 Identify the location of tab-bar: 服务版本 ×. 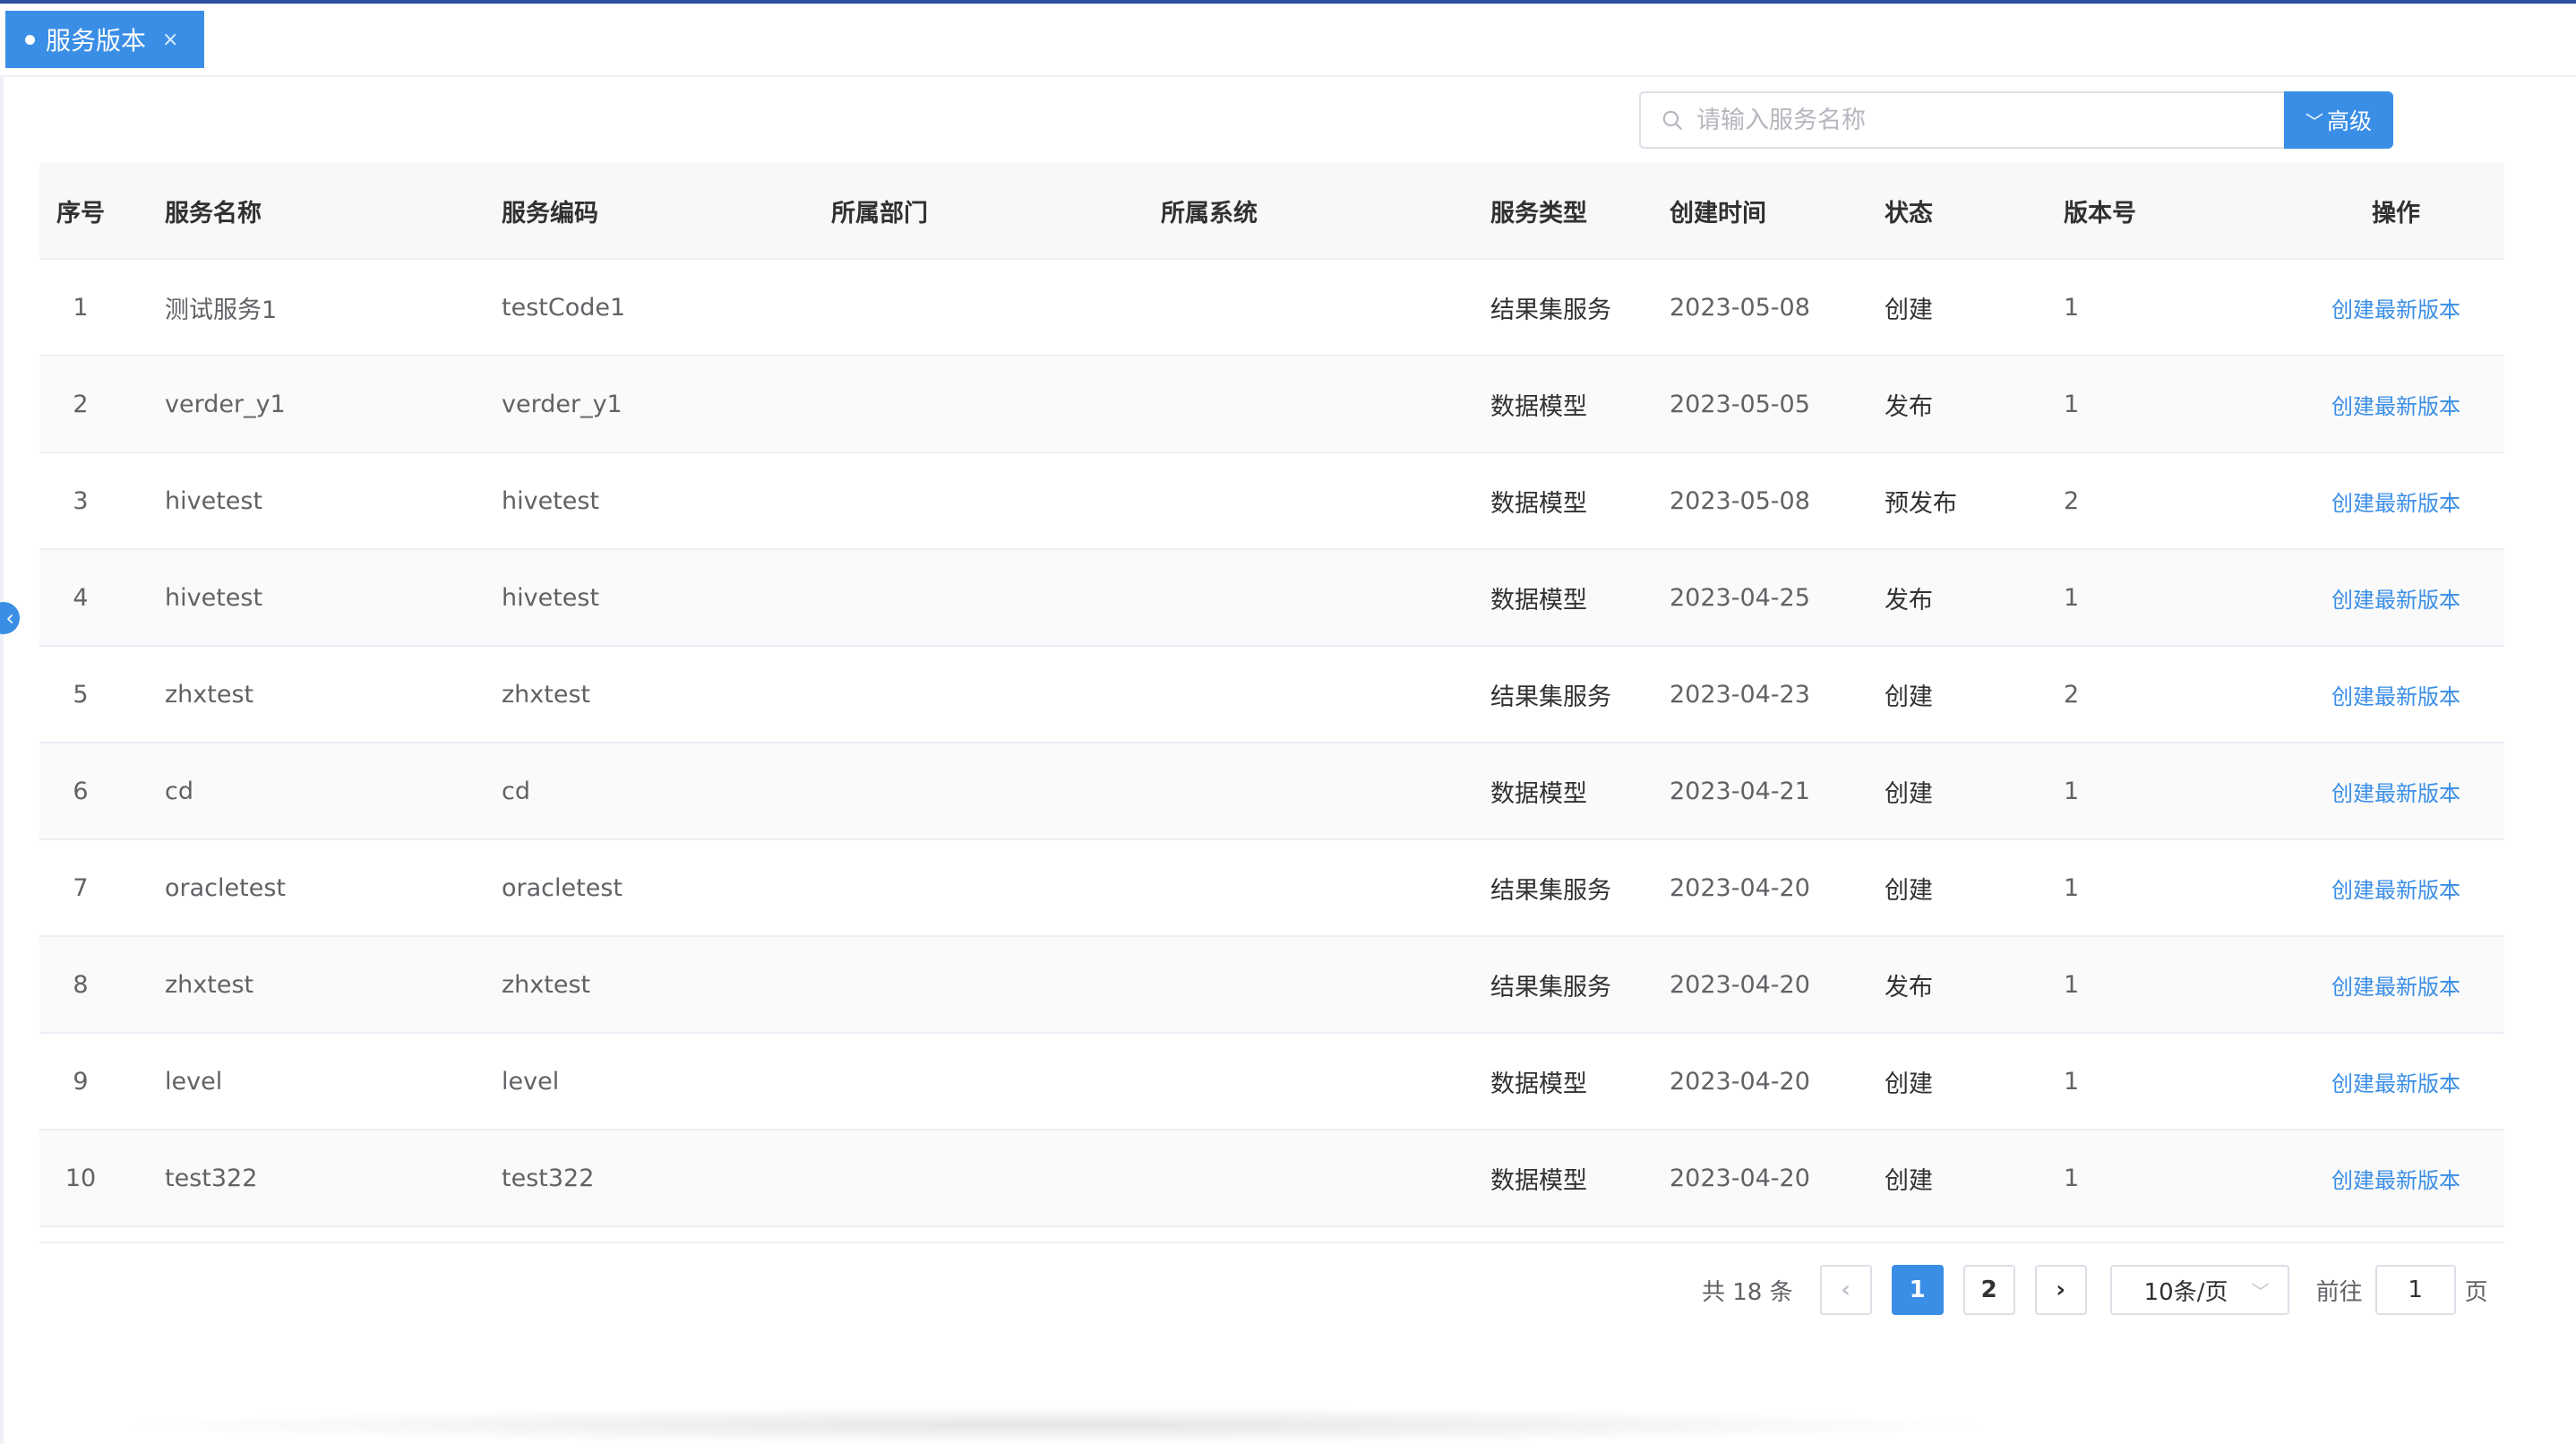
(1288, 40).